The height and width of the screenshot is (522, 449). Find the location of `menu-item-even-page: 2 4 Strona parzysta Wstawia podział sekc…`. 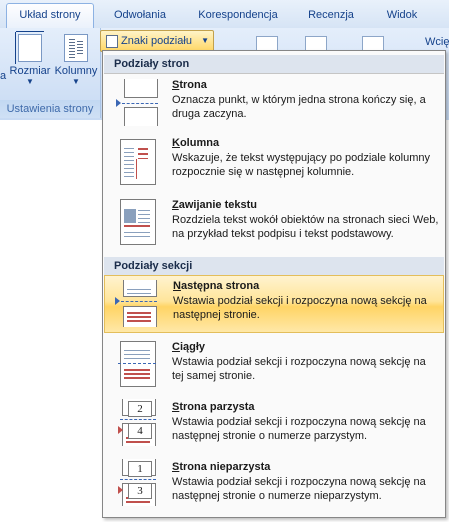

menu-item-even-page: 2 4 Strona parzysta Wstawia podział sekc… is located at coordinates (274, 426).